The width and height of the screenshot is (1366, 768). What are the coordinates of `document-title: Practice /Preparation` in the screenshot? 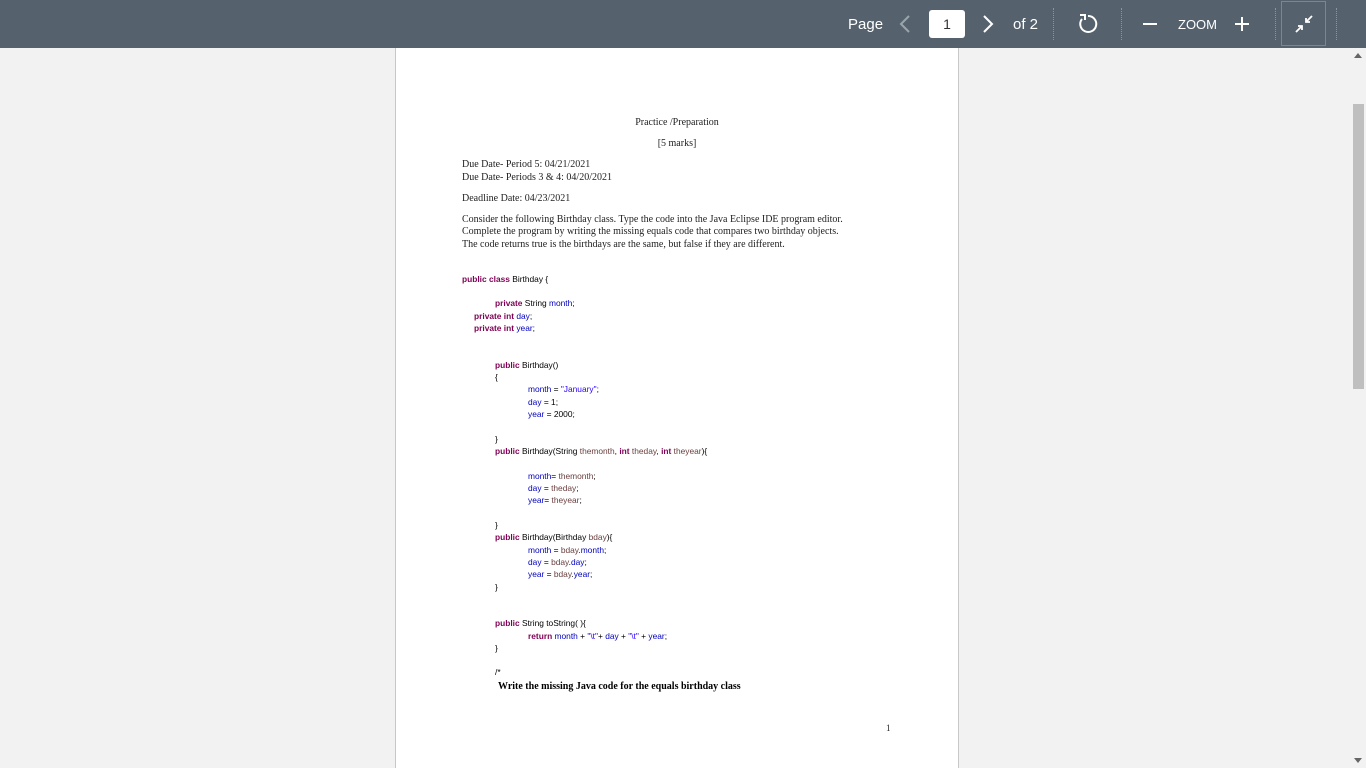 It's located at (677, 122).